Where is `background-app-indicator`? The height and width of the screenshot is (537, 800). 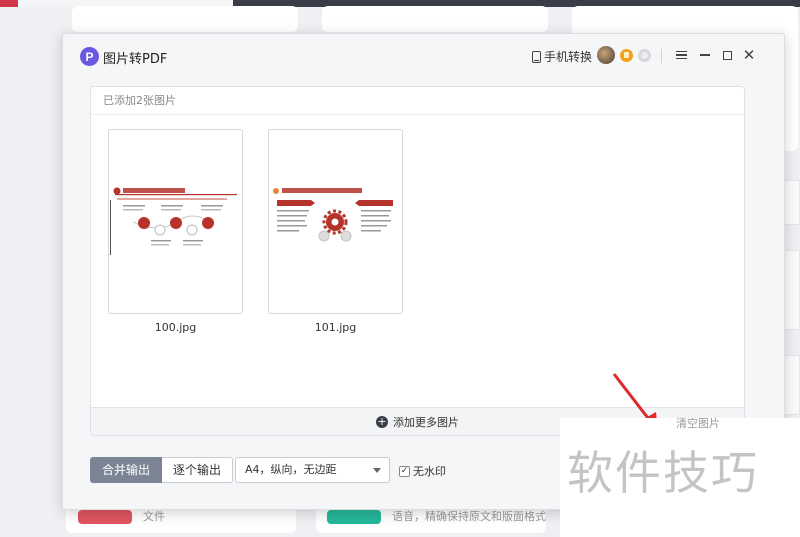
background-app-indicator is located at coordinates (9, 3).